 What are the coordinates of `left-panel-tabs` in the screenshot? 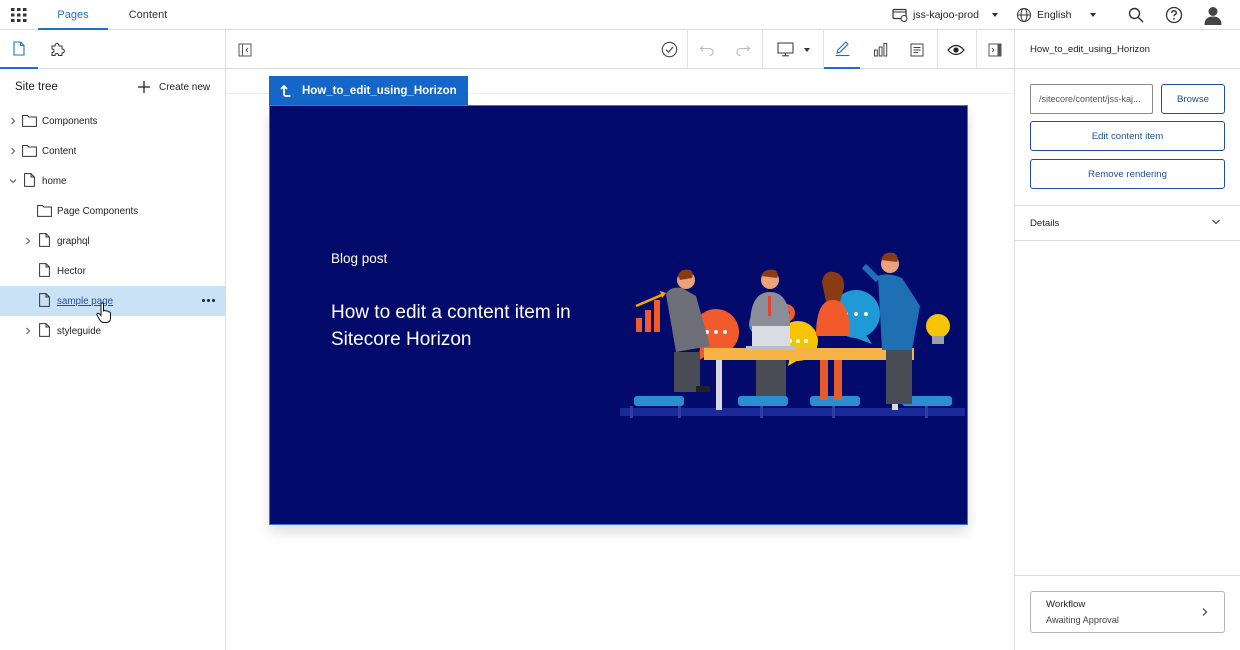 It's located at (112, 49).